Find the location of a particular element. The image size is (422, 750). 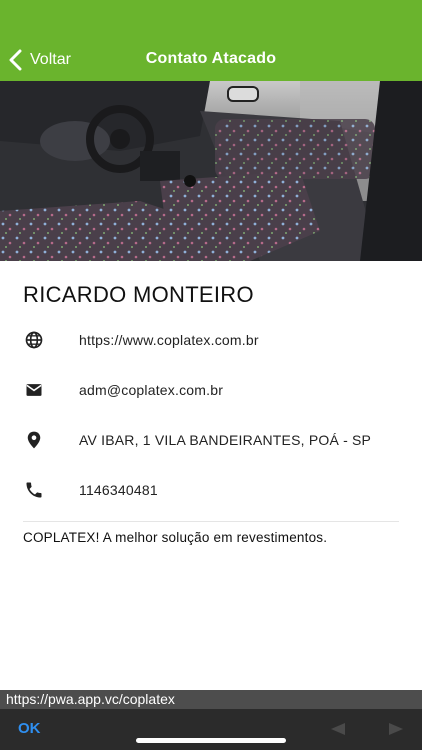

ok-button: OK is located at coordinates (29, 728).